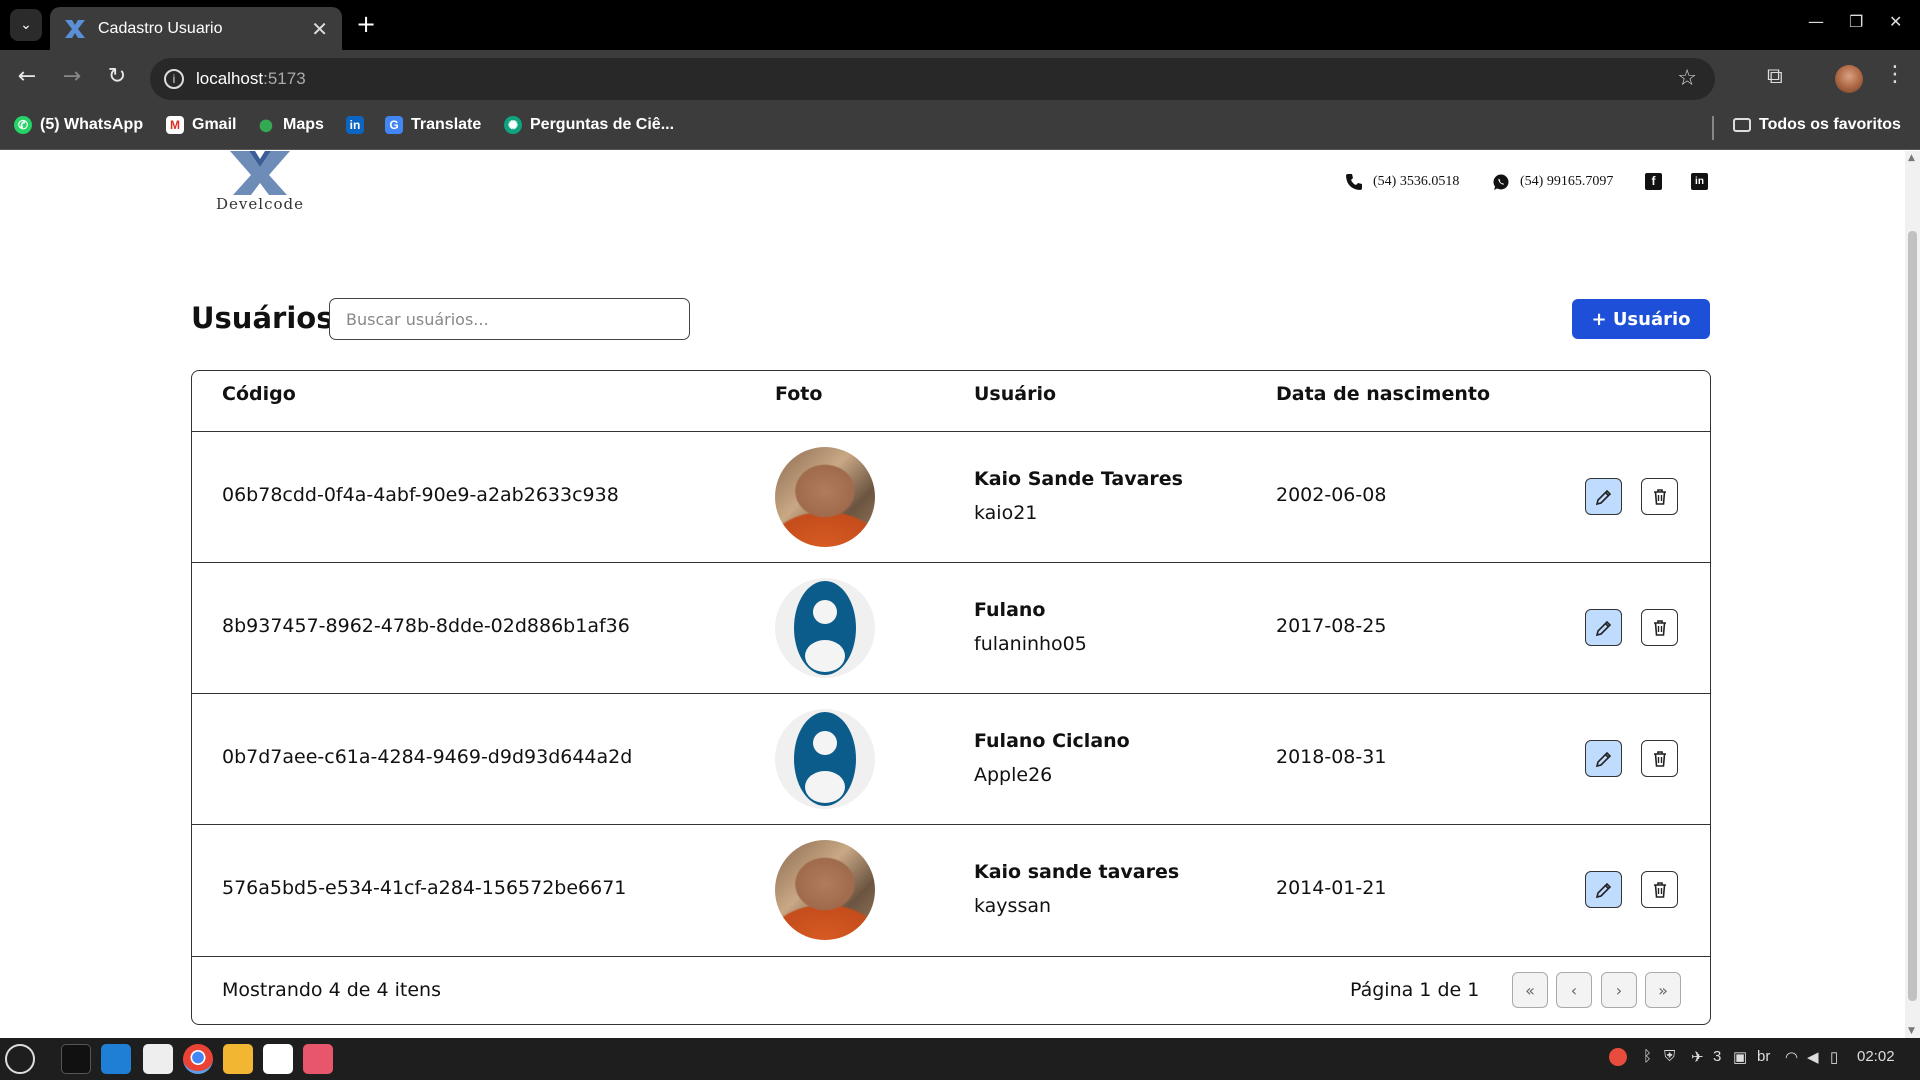 The width and height of the screenshot is (1920, 1080). I want to click on whatsapp-icon: ✆, so click(23, 125).